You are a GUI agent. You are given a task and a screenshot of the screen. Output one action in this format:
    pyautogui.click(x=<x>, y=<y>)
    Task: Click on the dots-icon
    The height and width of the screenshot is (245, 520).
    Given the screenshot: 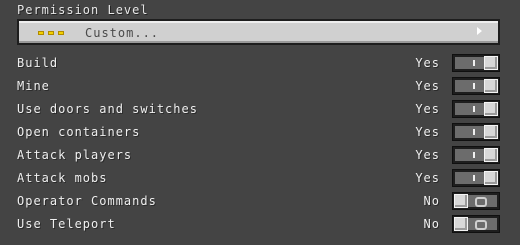 What is the action you would take?
    pyautogui.click(x=51, y=33)
    